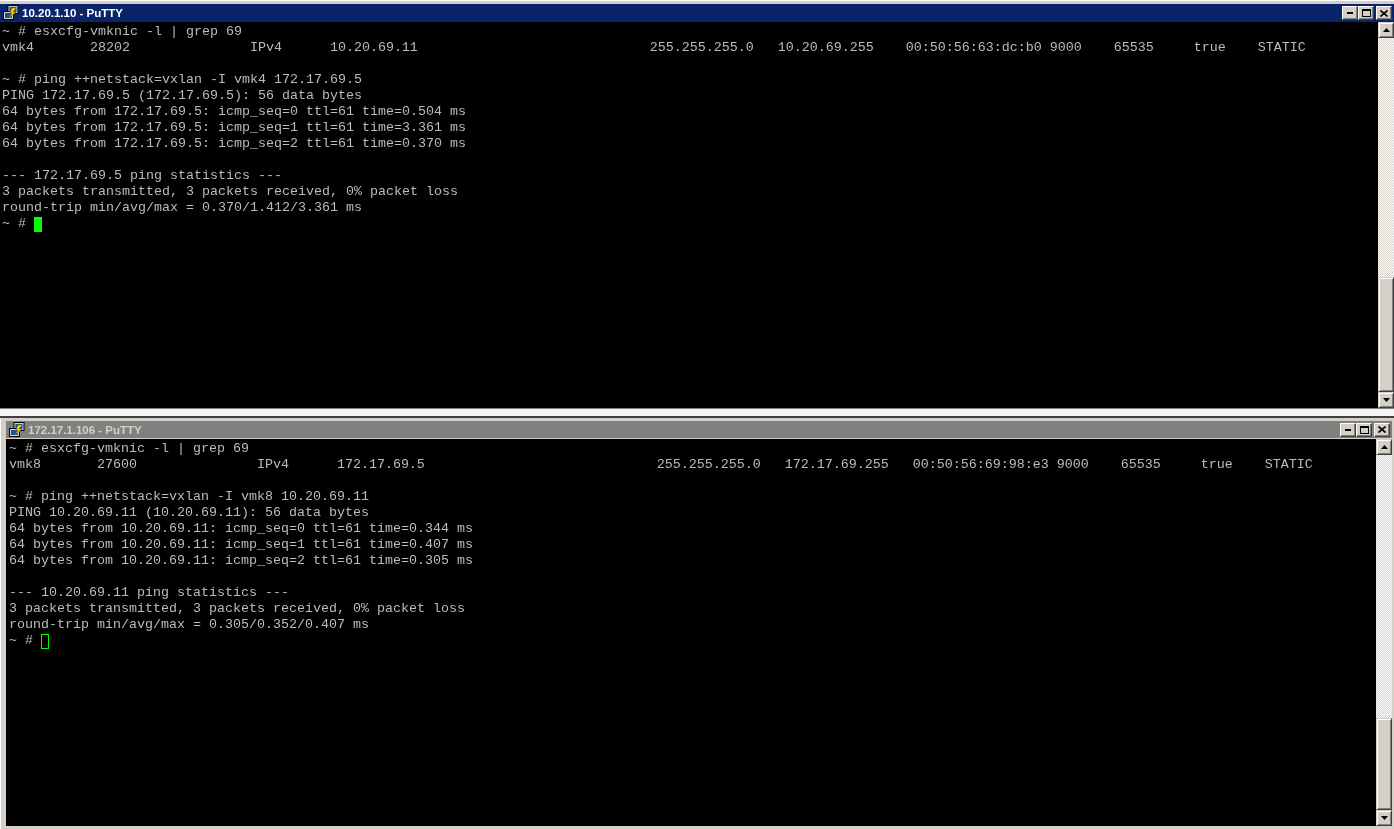 Image resolution: width=1394 pixels, height=829 pixels. I want to click on terminal-line: 64 bytes from 10.20.69.11: icmp_seq=0 ttl=61 time=0.344 ms, so click(241, 529).